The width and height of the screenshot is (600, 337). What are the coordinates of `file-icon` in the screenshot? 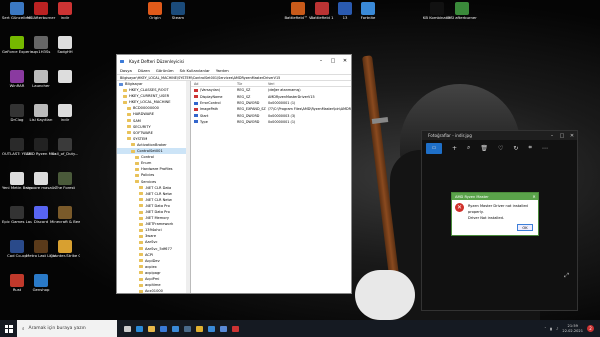 It's located at (65, 77).